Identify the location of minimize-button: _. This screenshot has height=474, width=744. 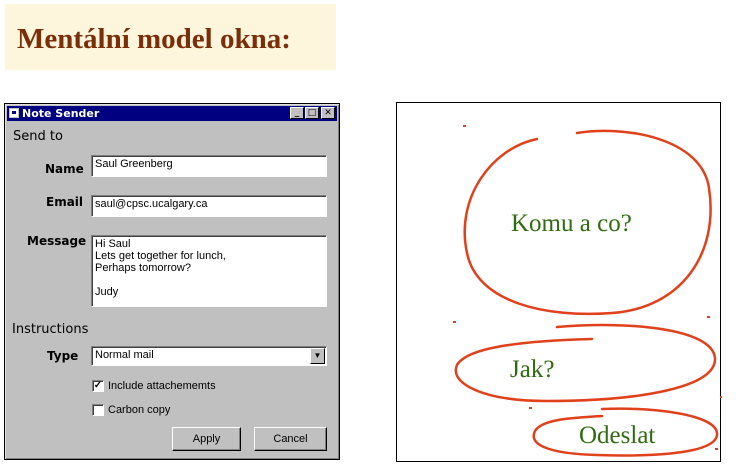
(297, 113).